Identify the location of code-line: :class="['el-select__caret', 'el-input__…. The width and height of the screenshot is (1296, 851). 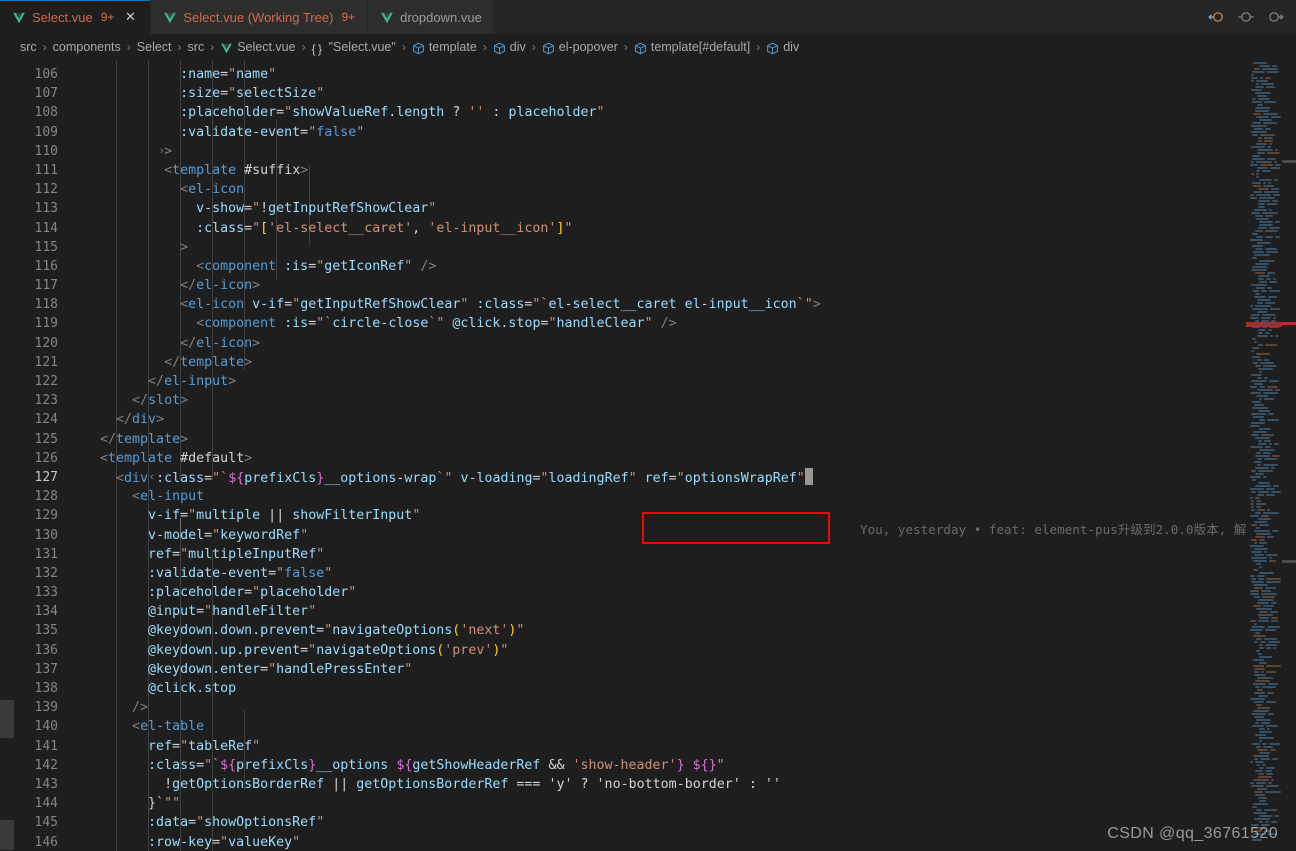
(665, 228).